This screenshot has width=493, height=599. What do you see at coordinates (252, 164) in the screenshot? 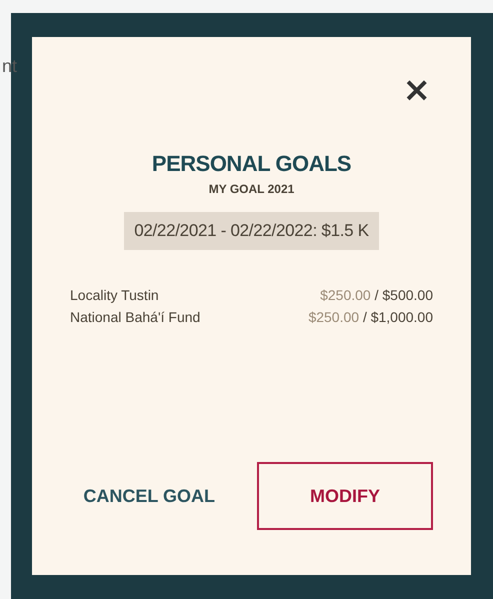
I see `dialog-title: PERSONAL GOALS` at bounding box center [252, 164].